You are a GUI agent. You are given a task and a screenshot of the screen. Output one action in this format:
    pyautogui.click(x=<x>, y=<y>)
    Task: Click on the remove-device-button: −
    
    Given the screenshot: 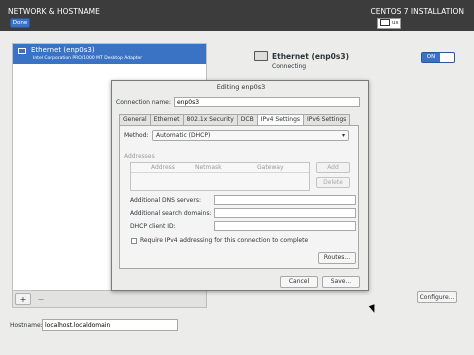 What is the action you would take?
    pyautogui.click(x=41, y=299)
    